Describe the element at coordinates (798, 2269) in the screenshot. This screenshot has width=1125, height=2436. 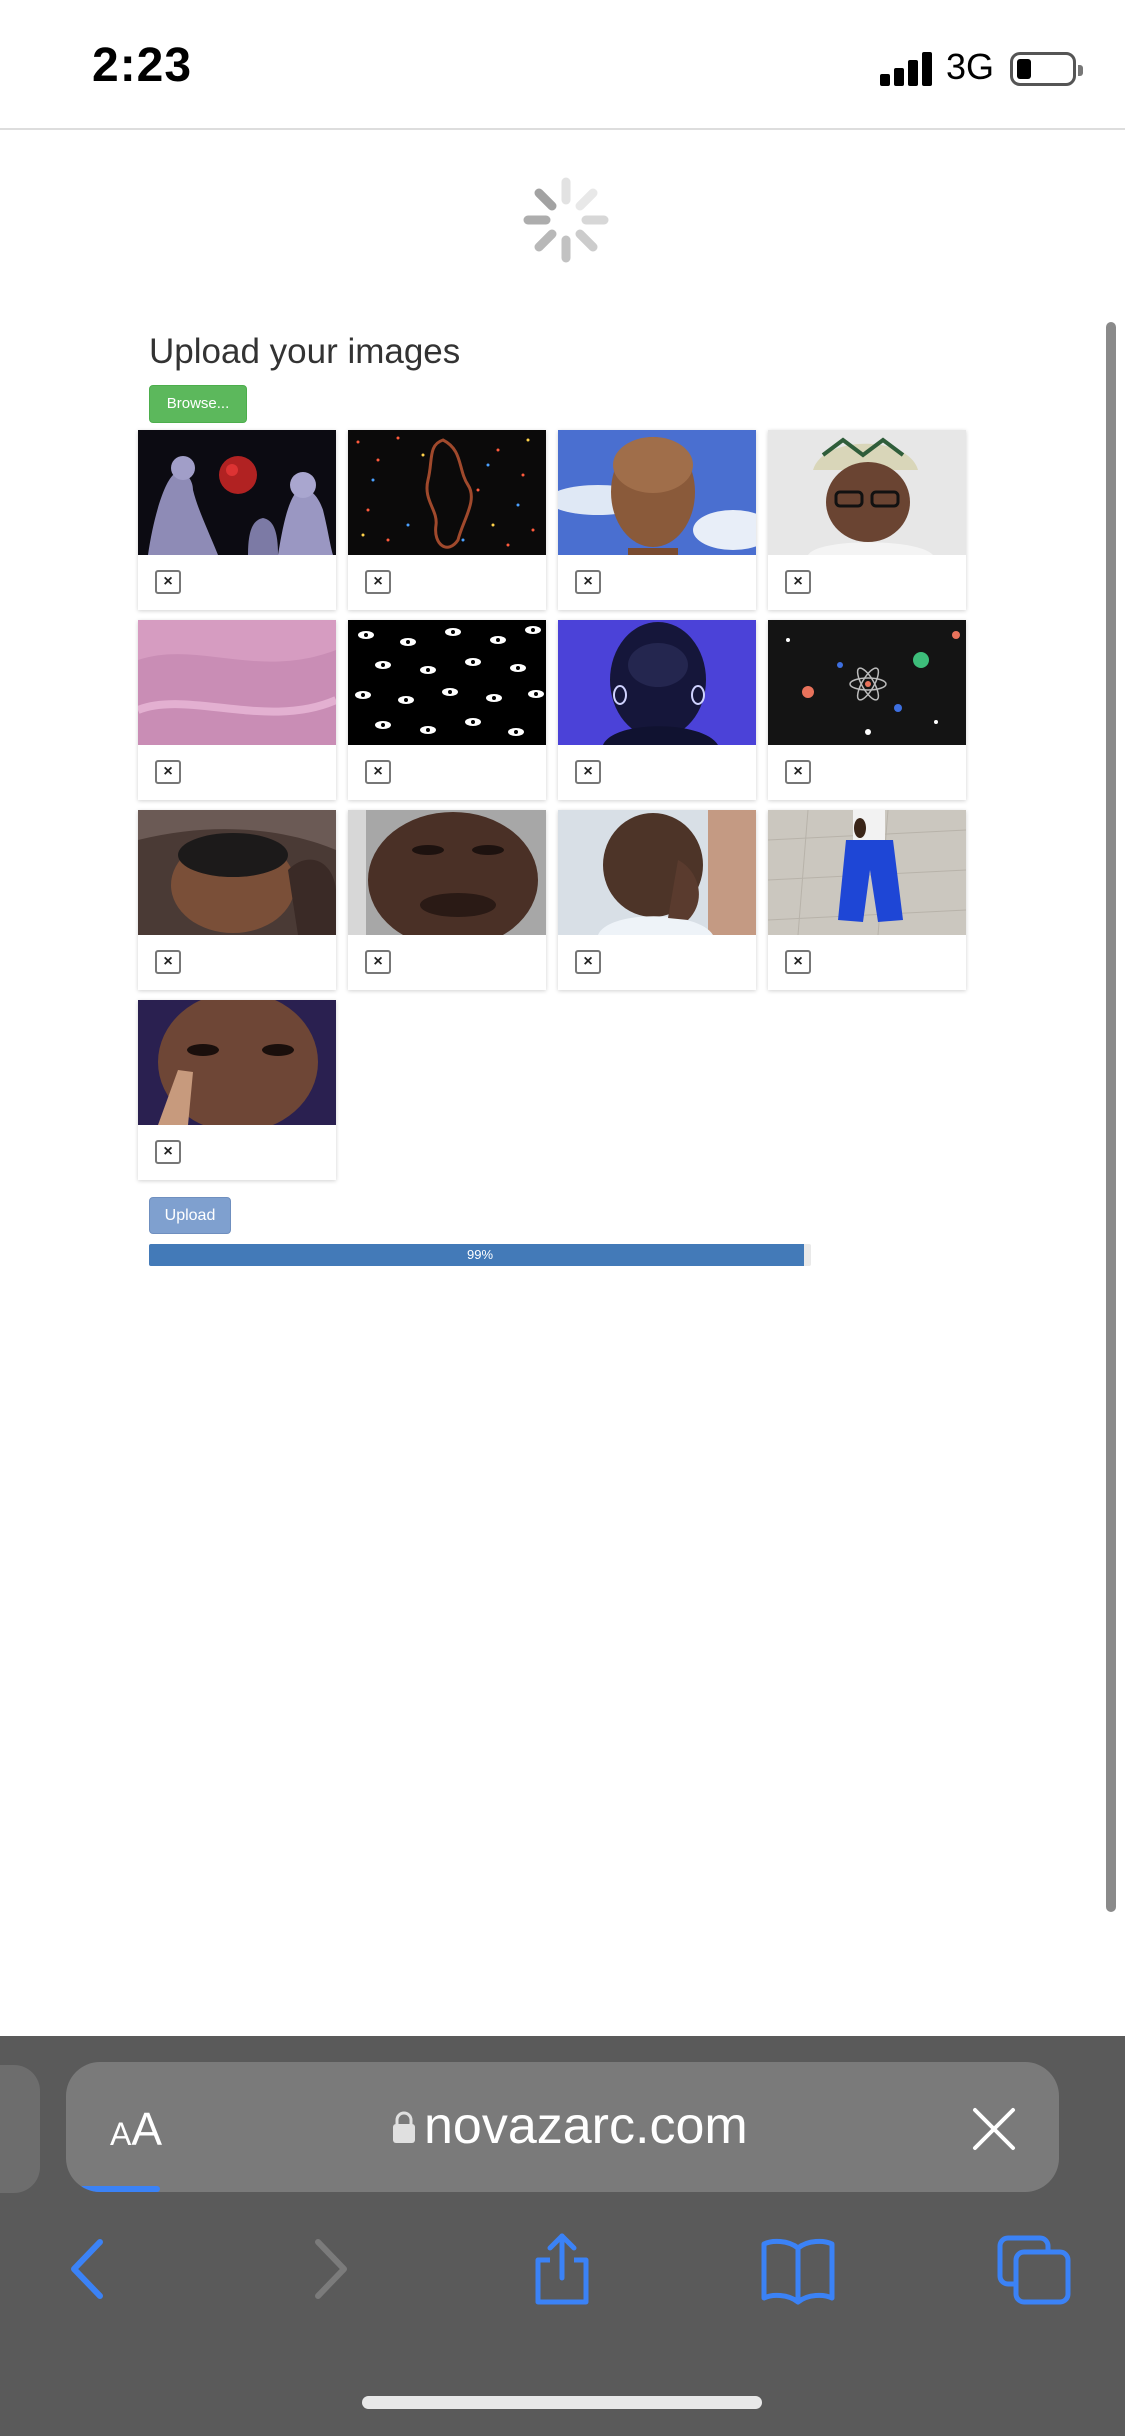
I see `bookmarks-icon` at that location.